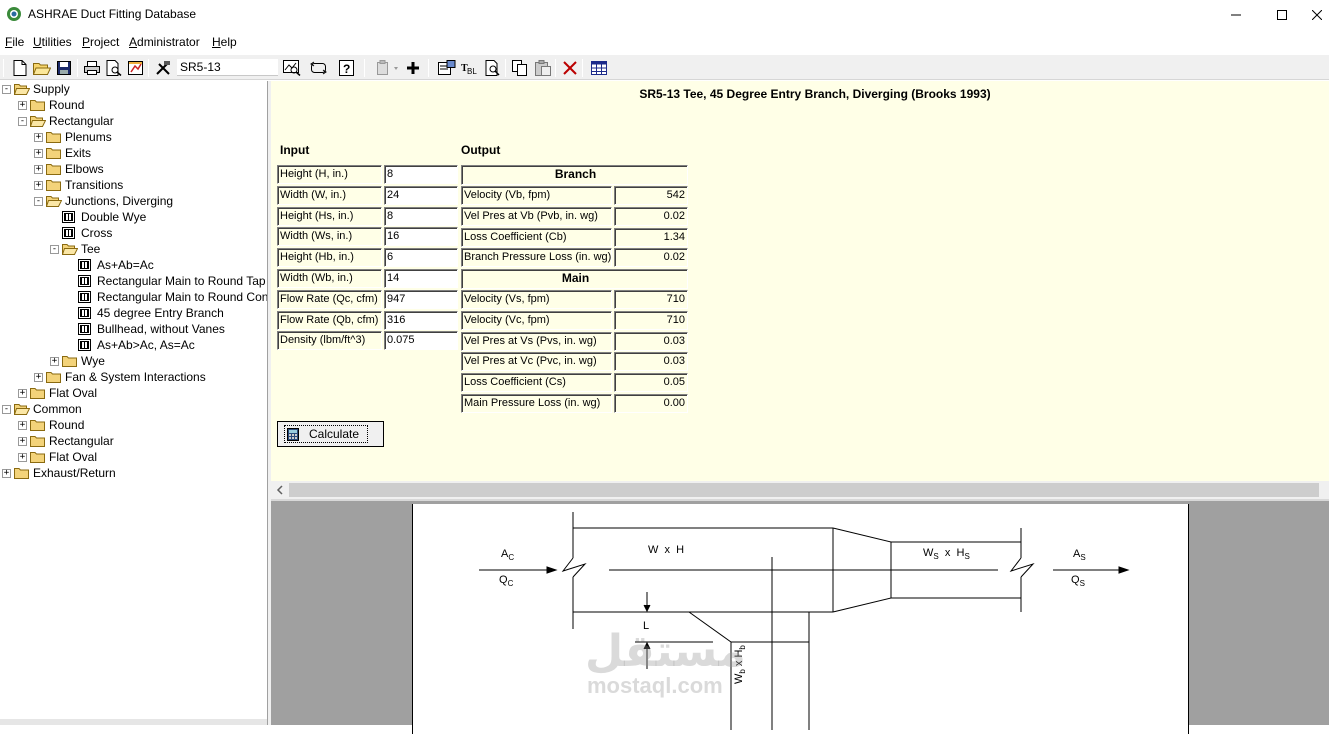 This screenshot has height=734, width=1329. What do you see at coordinates (166, 297) in the screenshot?
I see `tree-item: Rectangular Main to Round Conical` at bounding box center [166, 297].